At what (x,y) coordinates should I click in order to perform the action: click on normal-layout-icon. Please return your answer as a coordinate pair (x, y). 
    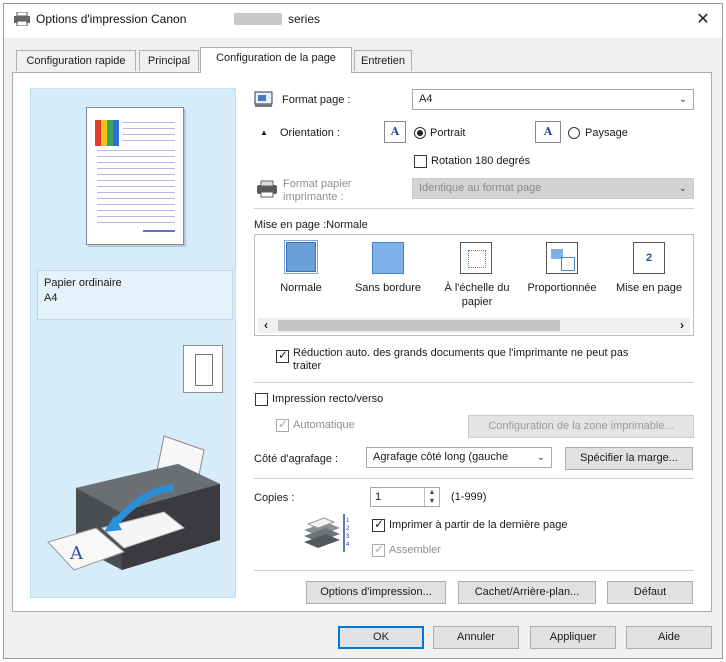
    Looking at the image, I should click on (301, 257).